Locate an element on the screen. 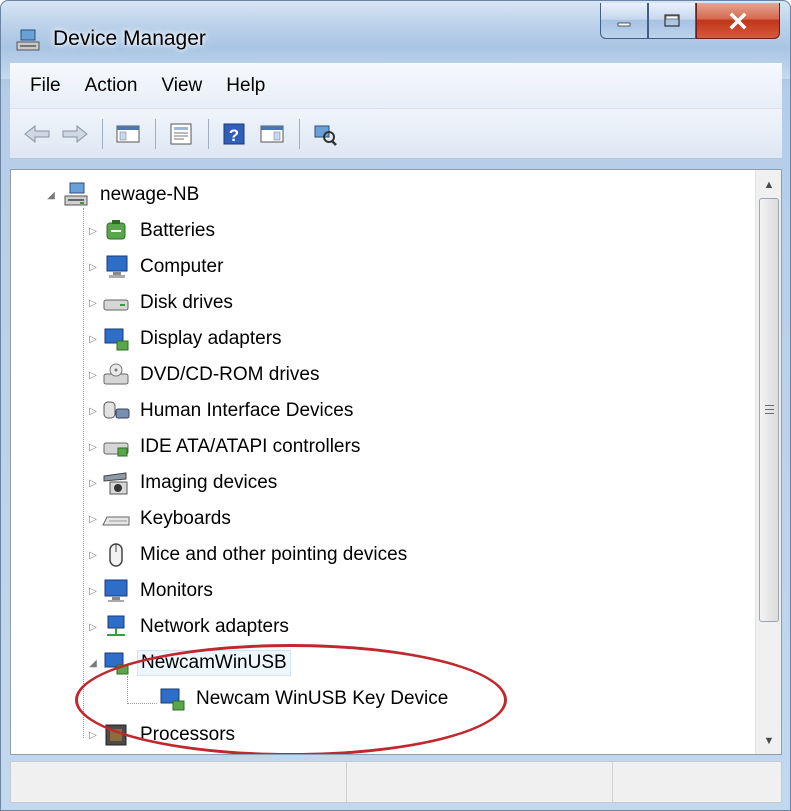  help-button: ? is located at coordinates (234, 134).